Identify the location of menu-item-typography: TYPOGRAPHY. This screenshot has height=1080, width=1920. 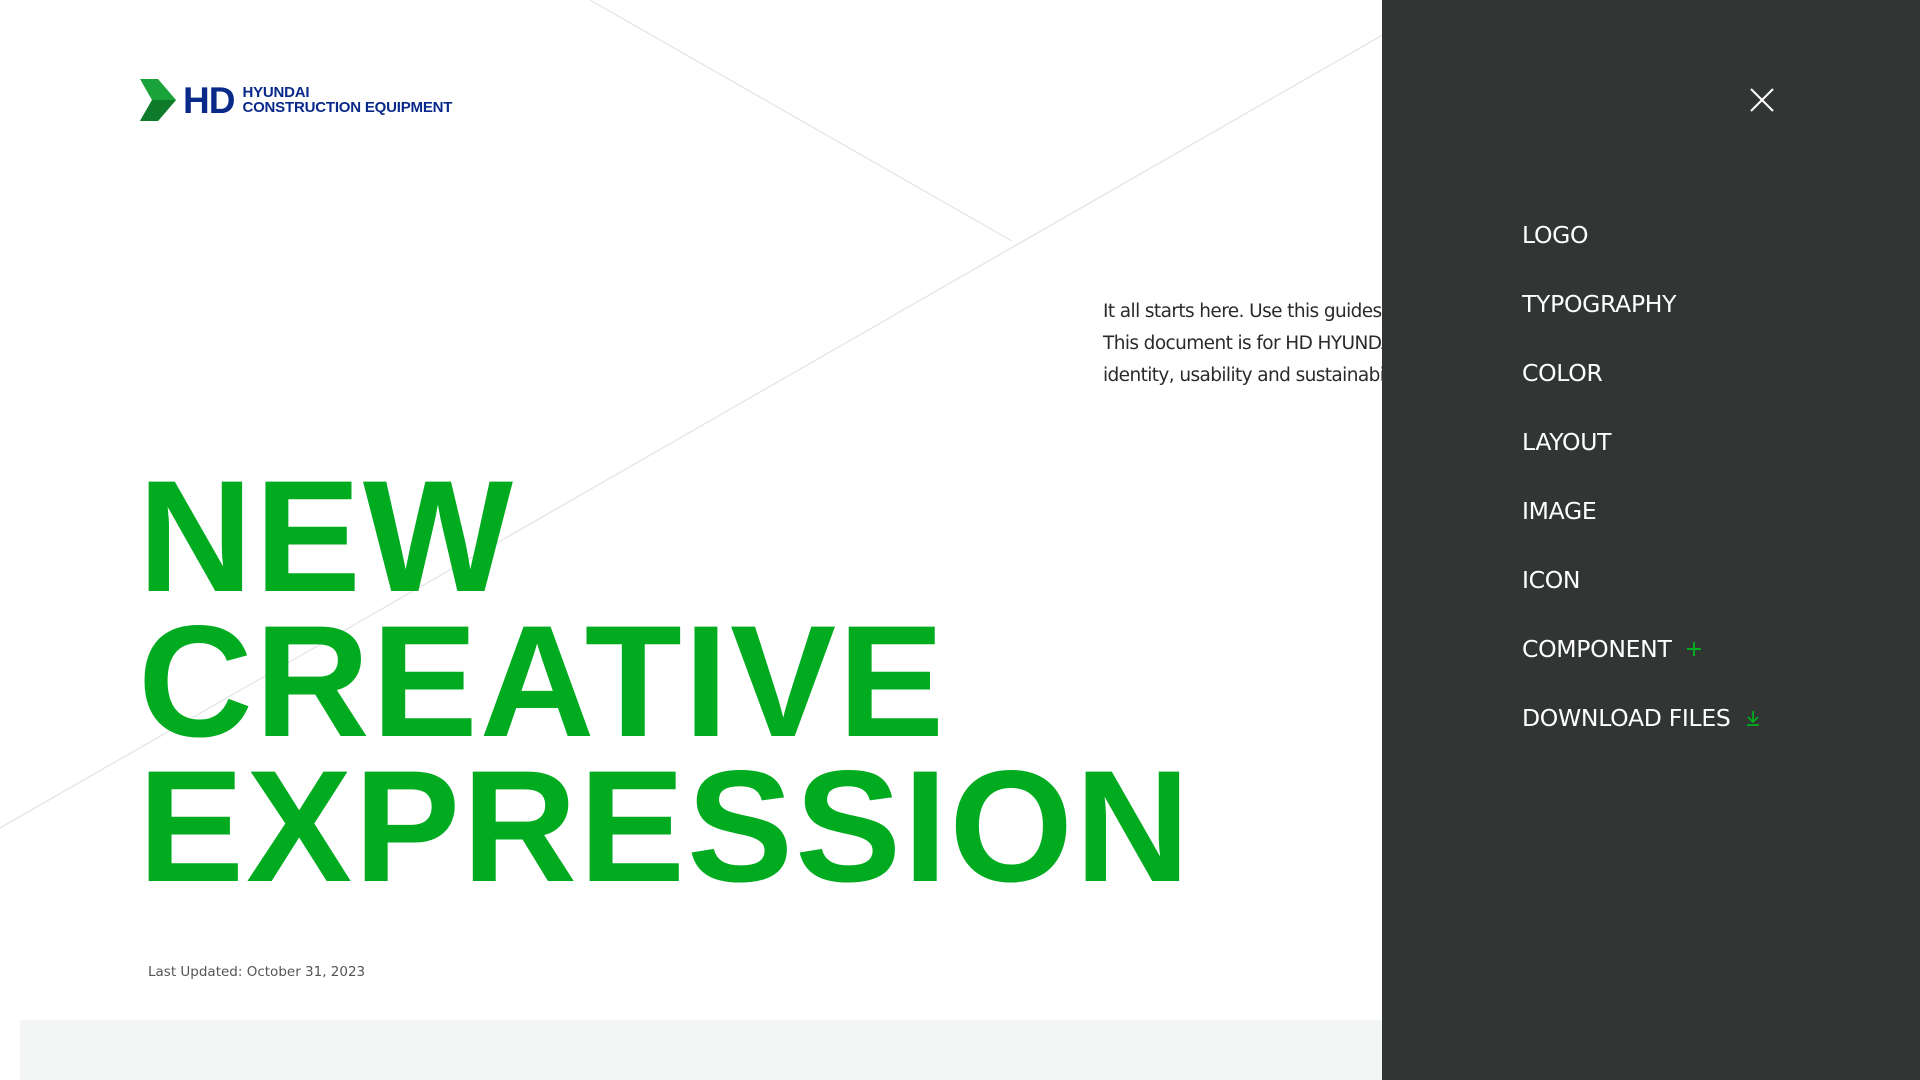
(1641, 303).